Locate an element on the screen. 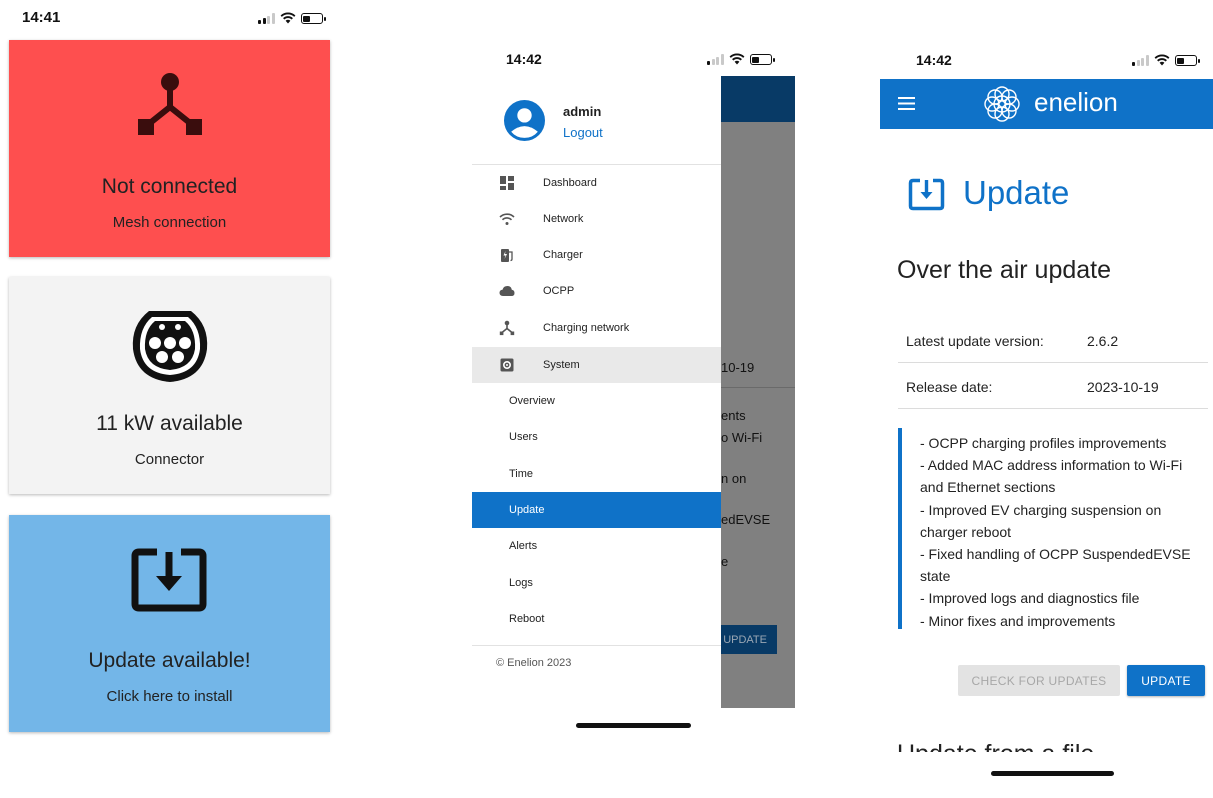 This screenshot has width=1213, height=798. submenu-item-overview: Overview is located at coordinates (596, 401).